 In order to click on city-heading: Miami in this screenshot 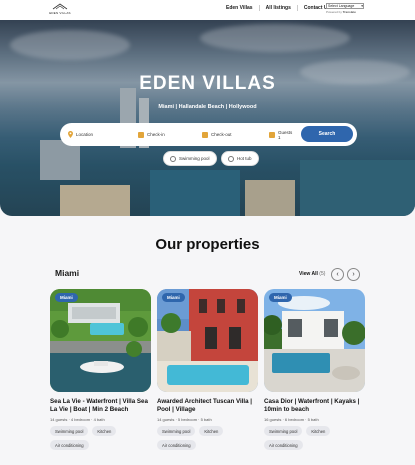, I will do `click(67, 273)`.